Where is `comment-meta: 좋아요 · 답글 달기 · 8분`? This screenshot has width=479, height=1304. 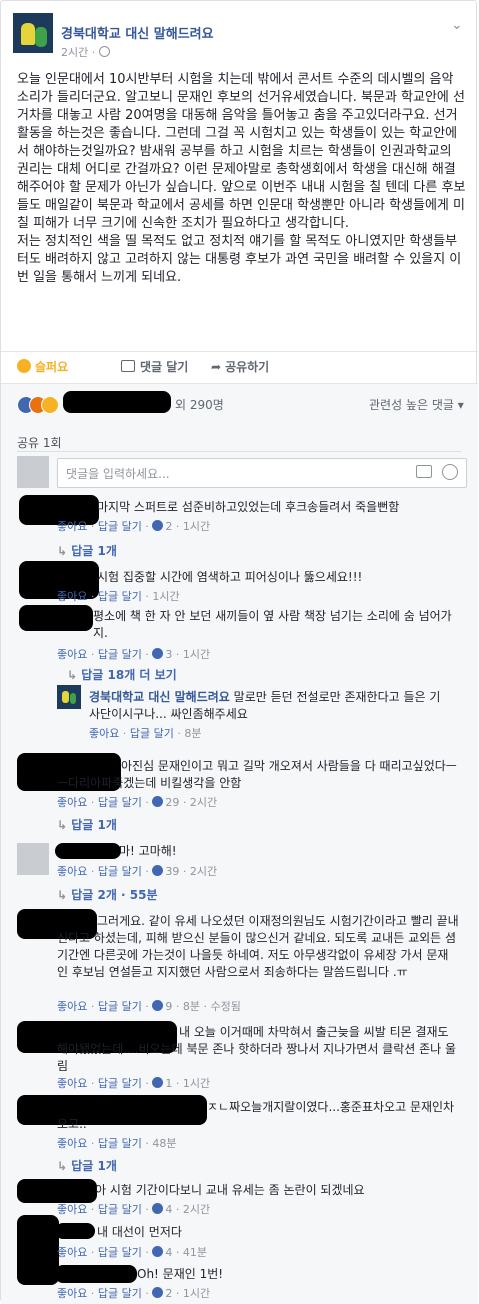 comment-meta: 좋아요 · 답글 달기 · 8분 is located at coordinates (145, 733).